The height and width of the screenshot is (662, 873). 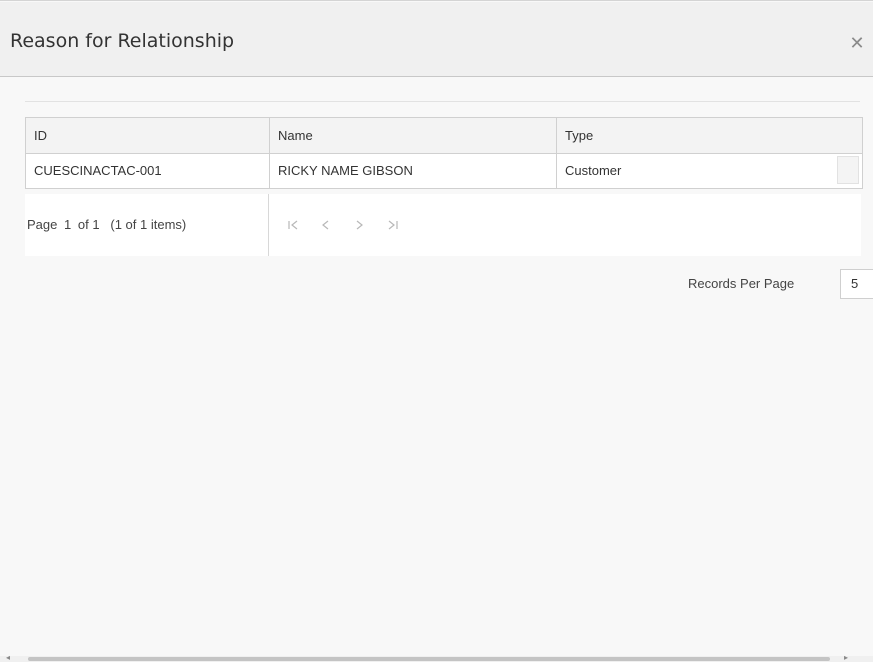 I want to click on page-total-label: of 1, so click(x=88, y=224).